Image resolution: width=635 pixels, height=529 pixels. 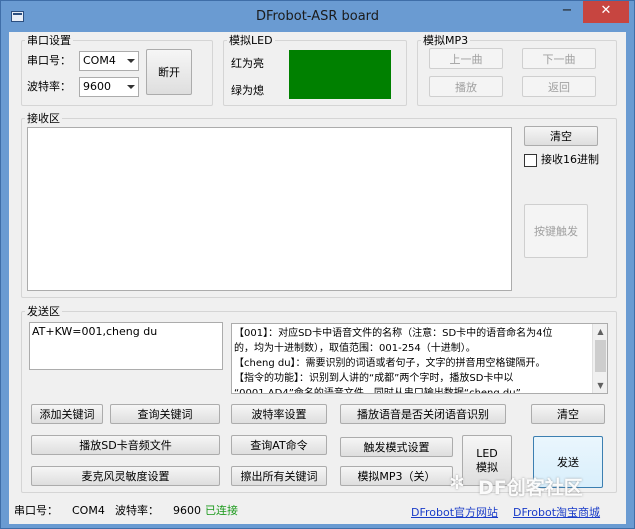 I want to click on led-green-label: 绿为熄, so click(x=247, y=90).